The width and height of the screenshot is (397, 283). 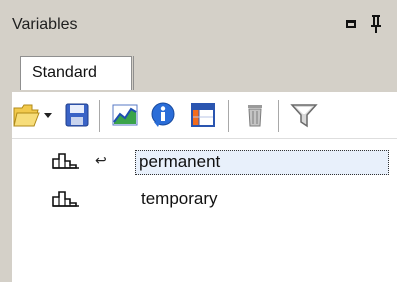 What do you see at coordinates (378, 23) in the screenshot?
I see `pin-icon` at bounding box center [378, 23].